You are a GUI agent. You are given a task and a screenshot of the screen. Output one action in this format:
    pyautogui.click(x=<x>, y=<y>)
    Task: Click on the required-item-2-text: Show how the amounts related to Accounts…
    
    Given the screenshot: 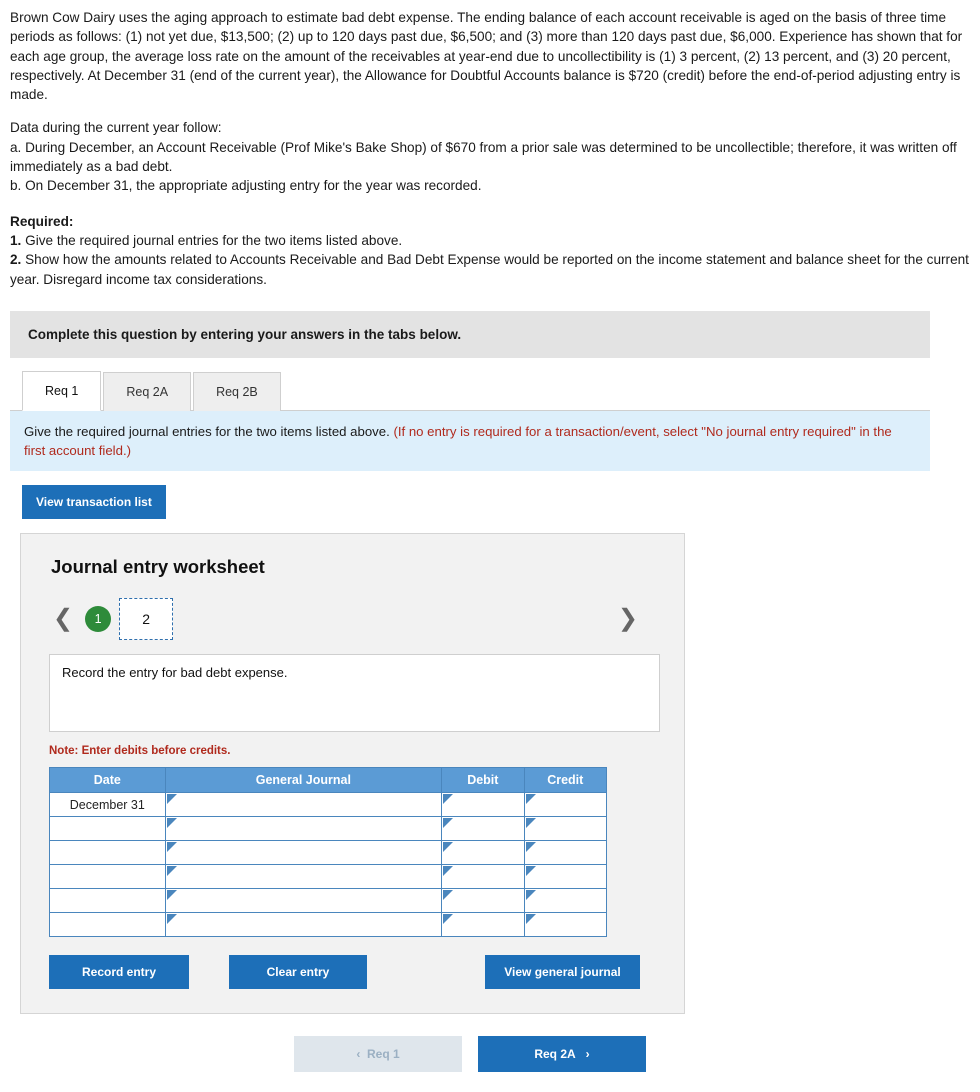 What is the action you would take?
    pyautogui.click(x=489, y=269)
    